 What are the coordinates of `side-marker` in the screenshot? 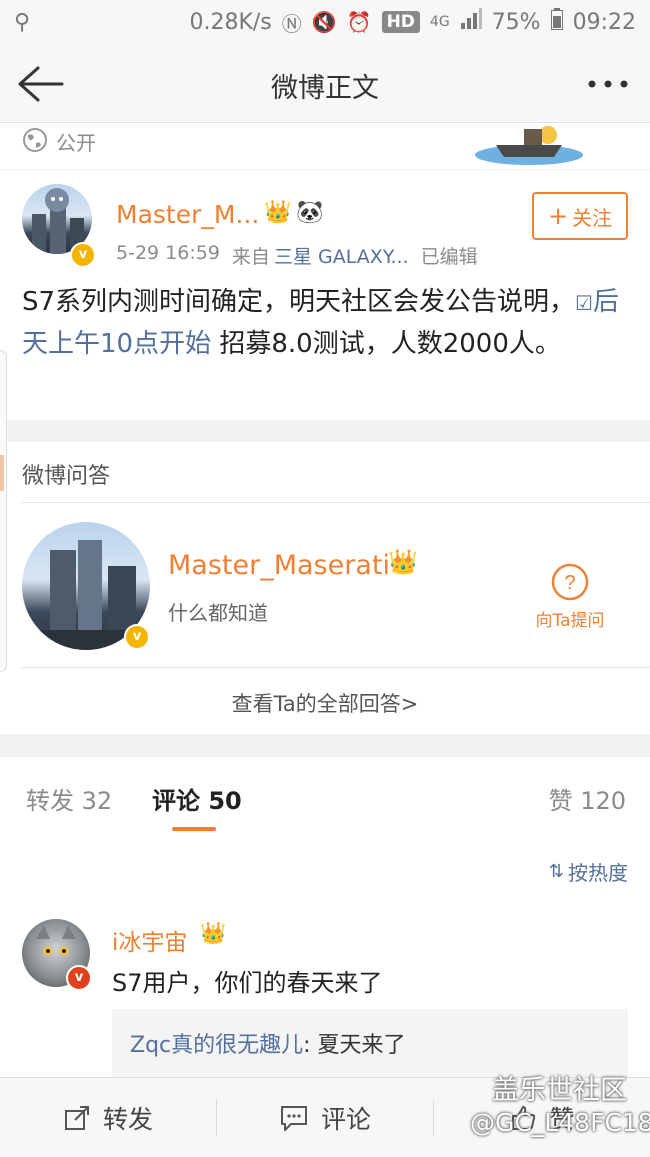 It's located at (2, 473).